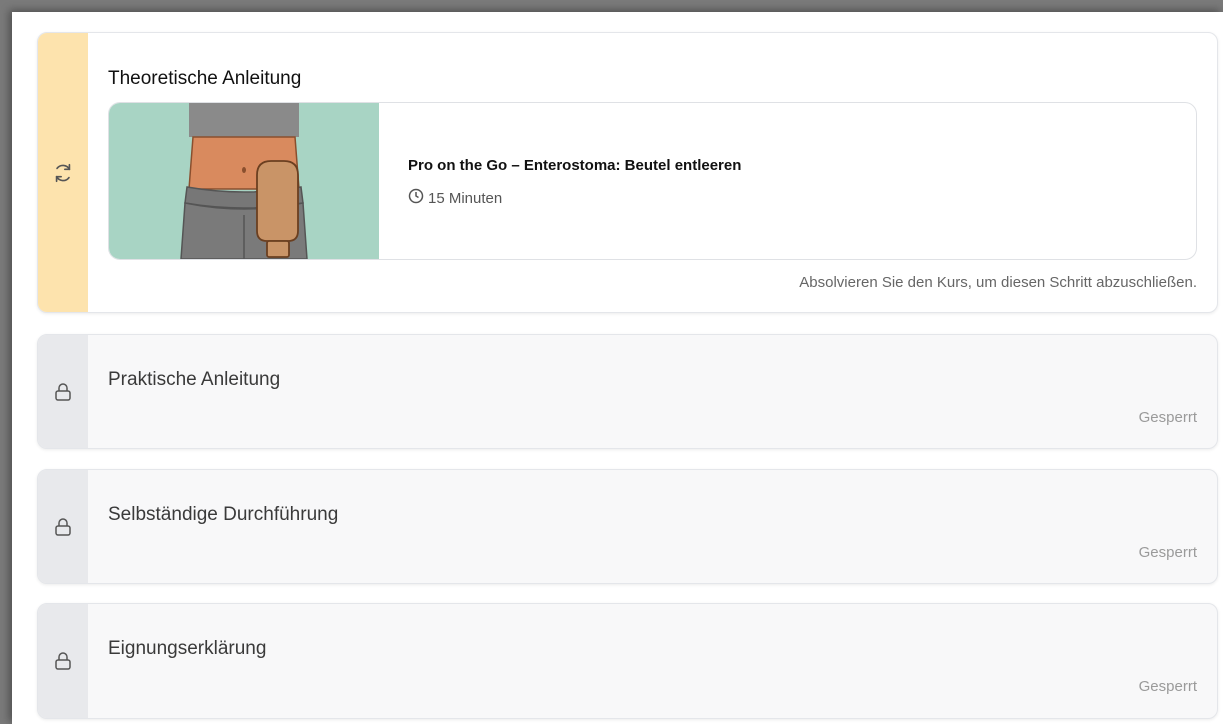  I want to click on duration-text: 15 Minuten, so click(465, 198).